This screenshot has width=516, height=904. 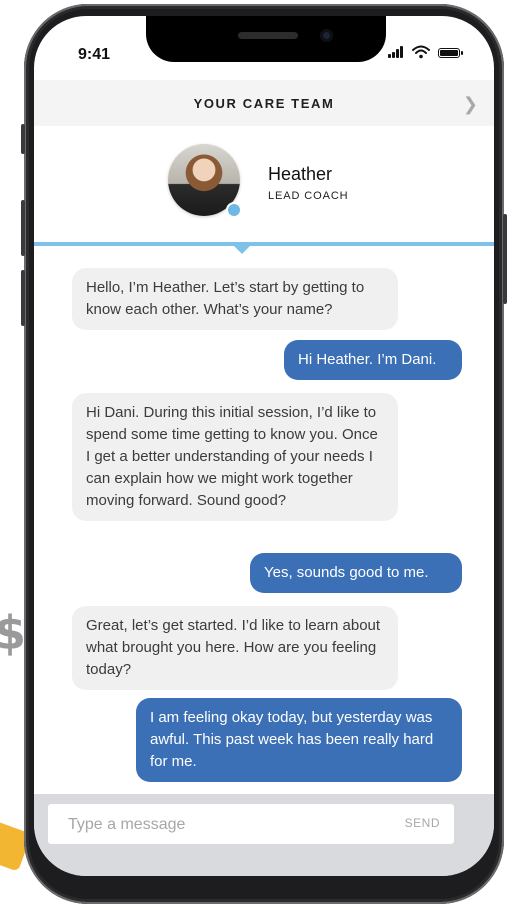 What do you see at coordinates (23, 228) in the screenshot?
I see `phone-volume-up` at bounding box center [23, 228].